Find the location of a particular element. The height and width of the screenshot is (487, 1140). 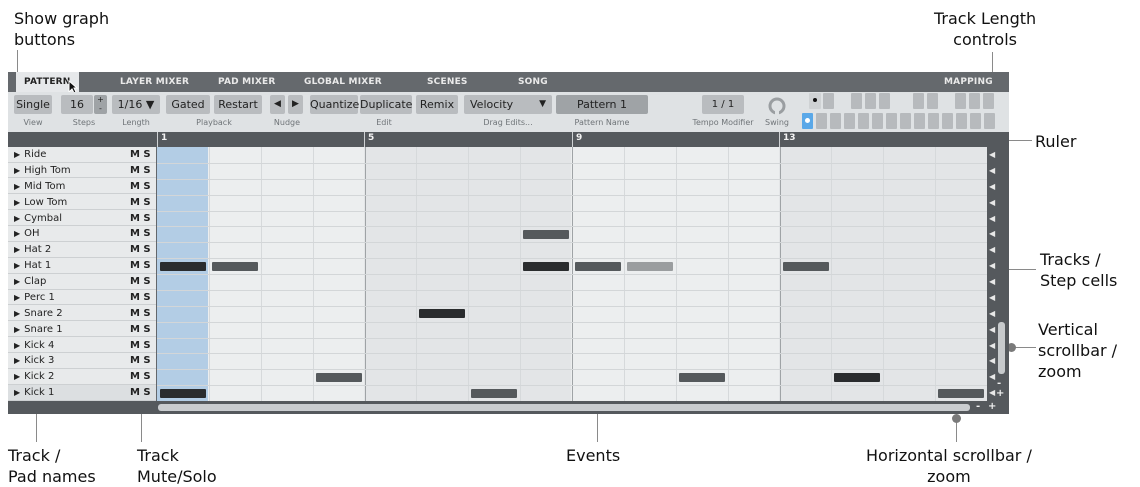

length-dropdown: 1/16 ▼ is located at coordinates (136, 104).